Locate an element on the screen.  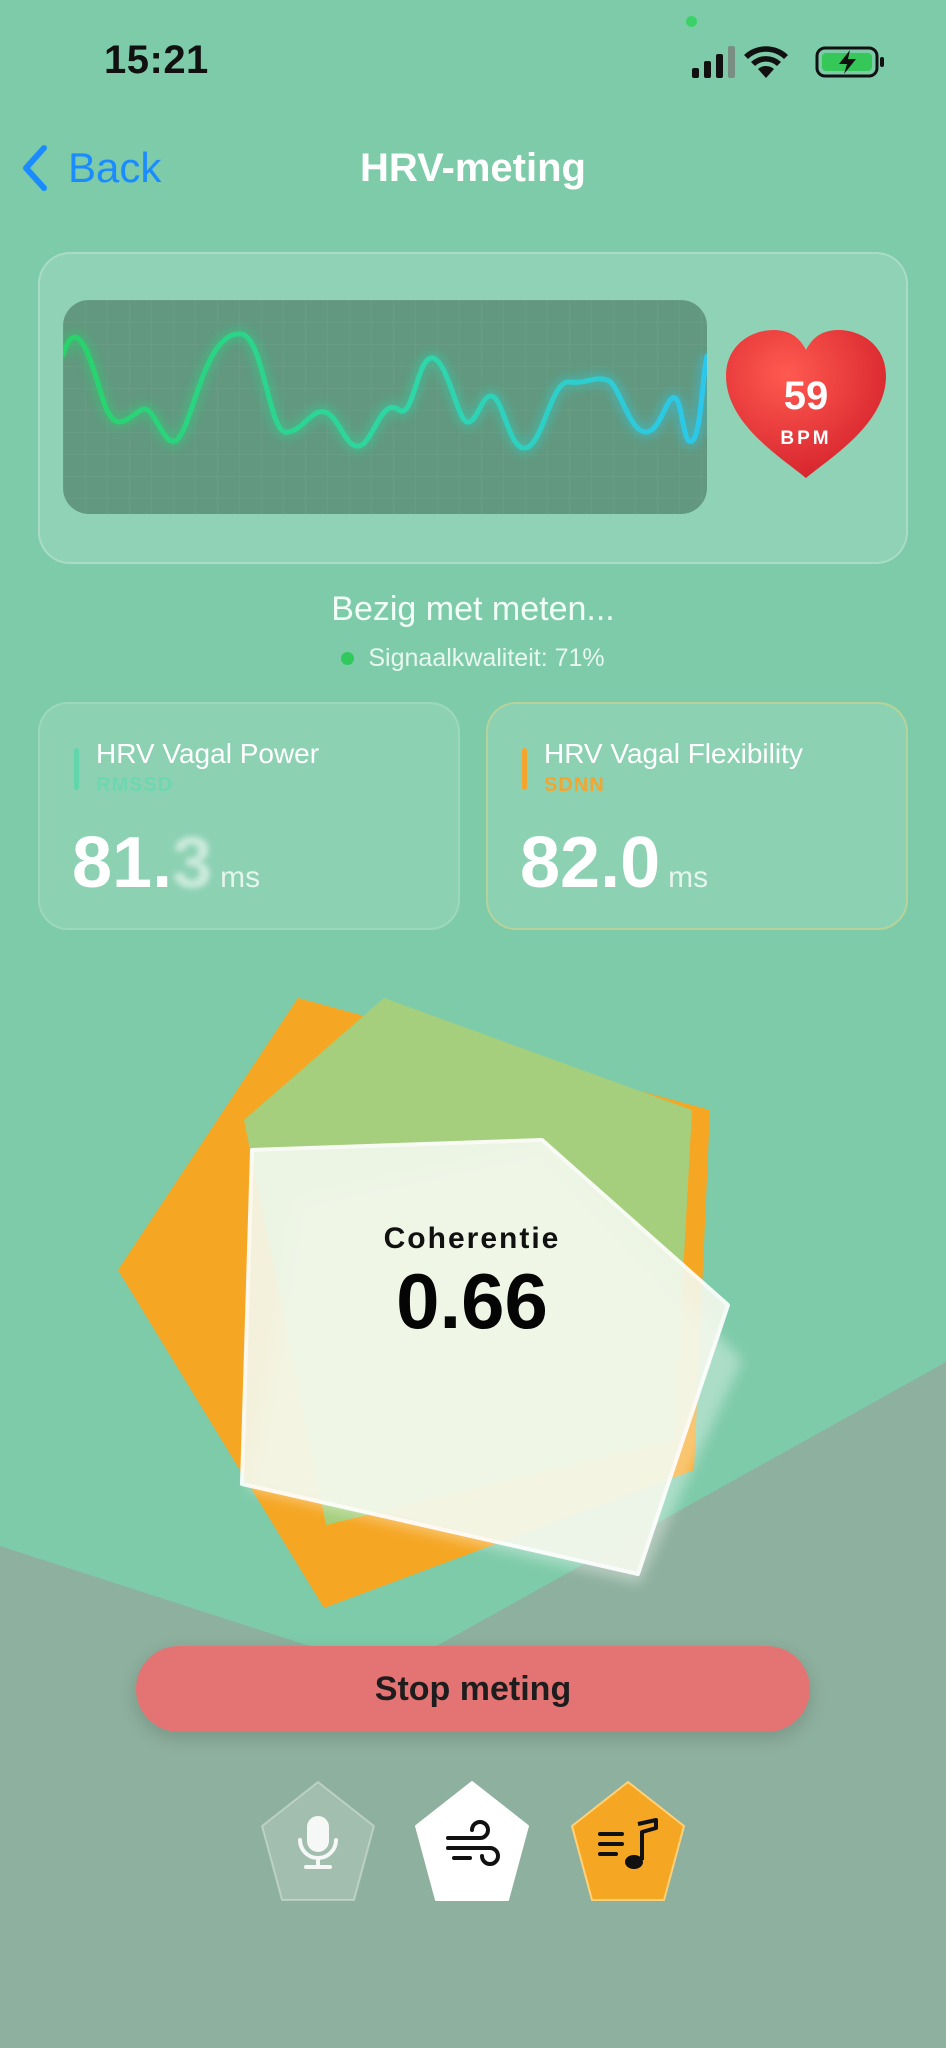
vagal-flexibility-card: HRV Vagal Flexibility SDNN 82.0 ms is located at coordinates (697, 816).